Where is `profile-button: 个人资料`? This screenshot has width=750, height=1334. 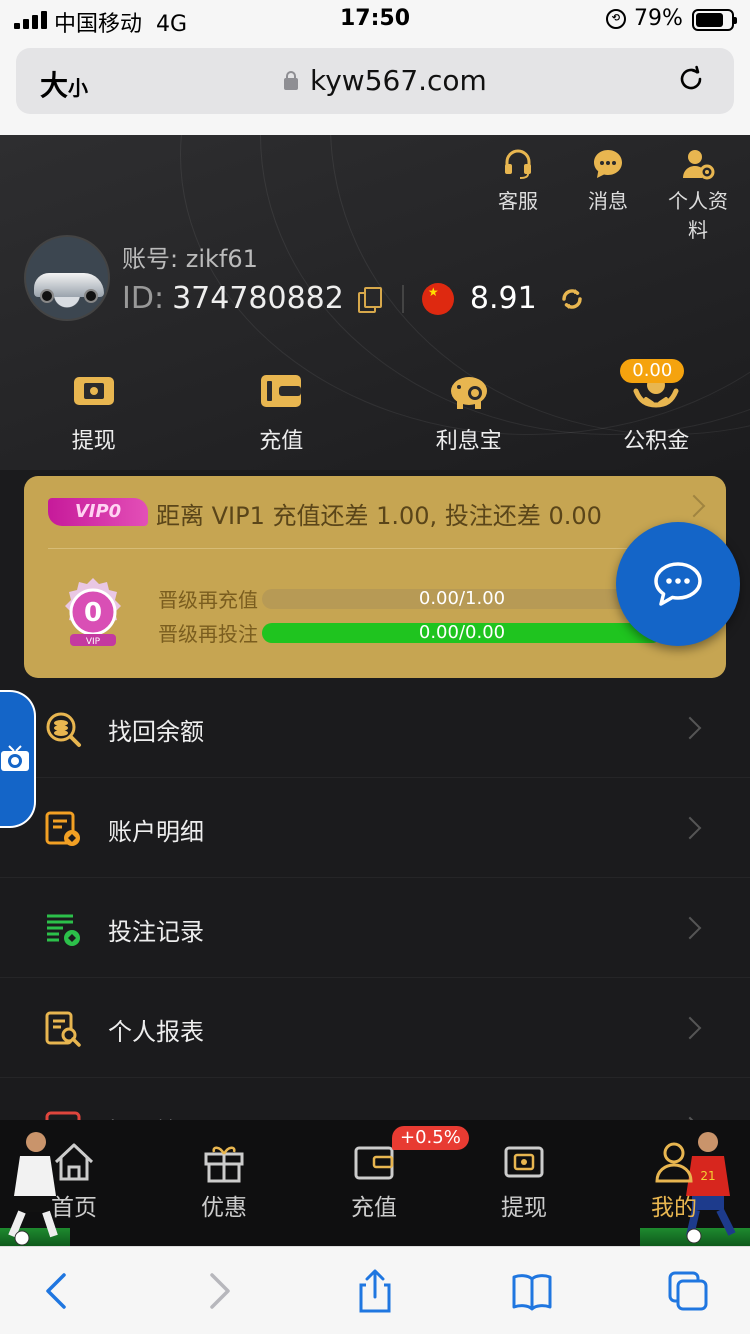 profile-button: 个人资料 is located at coordinates (698, 195).